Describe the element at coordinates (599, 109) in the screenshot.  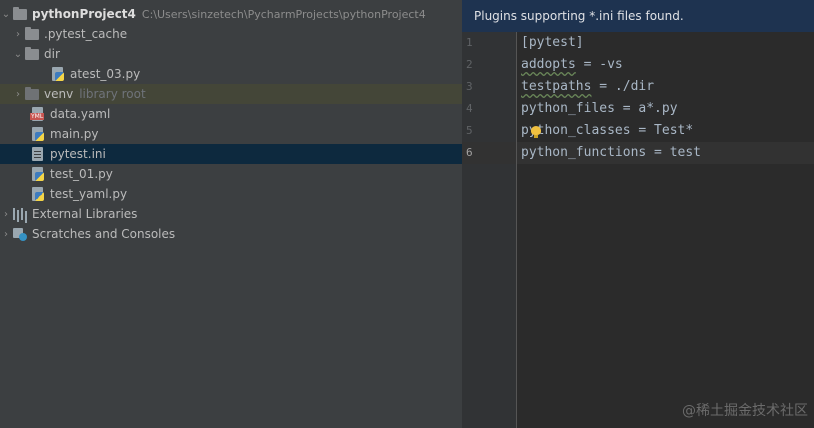
I see `code-line-4: python_files = a*.py` at that location.